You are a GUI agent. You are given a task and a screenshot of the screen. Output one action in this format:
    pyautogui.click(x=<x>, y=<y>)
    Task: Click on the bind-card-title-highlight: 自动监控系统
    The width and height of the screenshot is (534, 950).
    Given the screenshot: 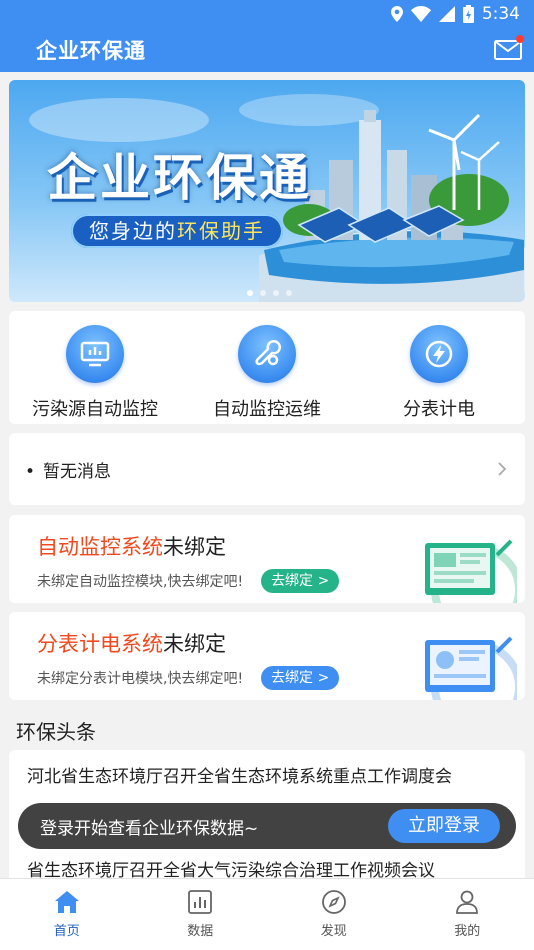 What is the action you would take?
    pyautogui.click(x=100, y=547)
    